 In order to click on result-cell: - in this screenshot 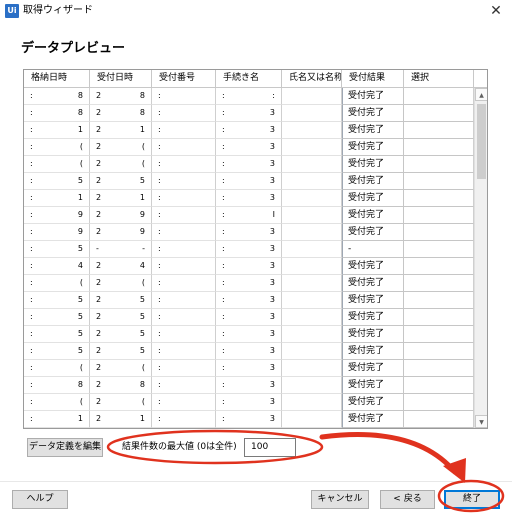, I will do `click(373, 249)`.